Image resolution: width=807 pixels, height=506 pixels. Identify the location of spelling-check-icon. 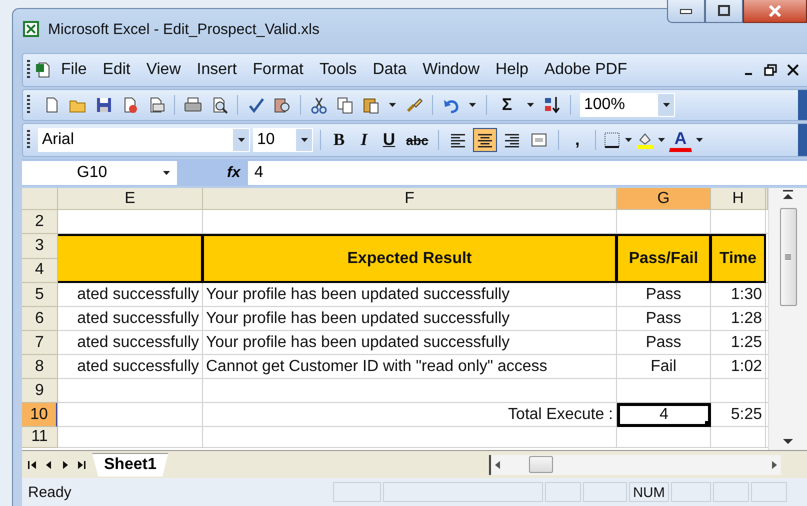
(256, 105).